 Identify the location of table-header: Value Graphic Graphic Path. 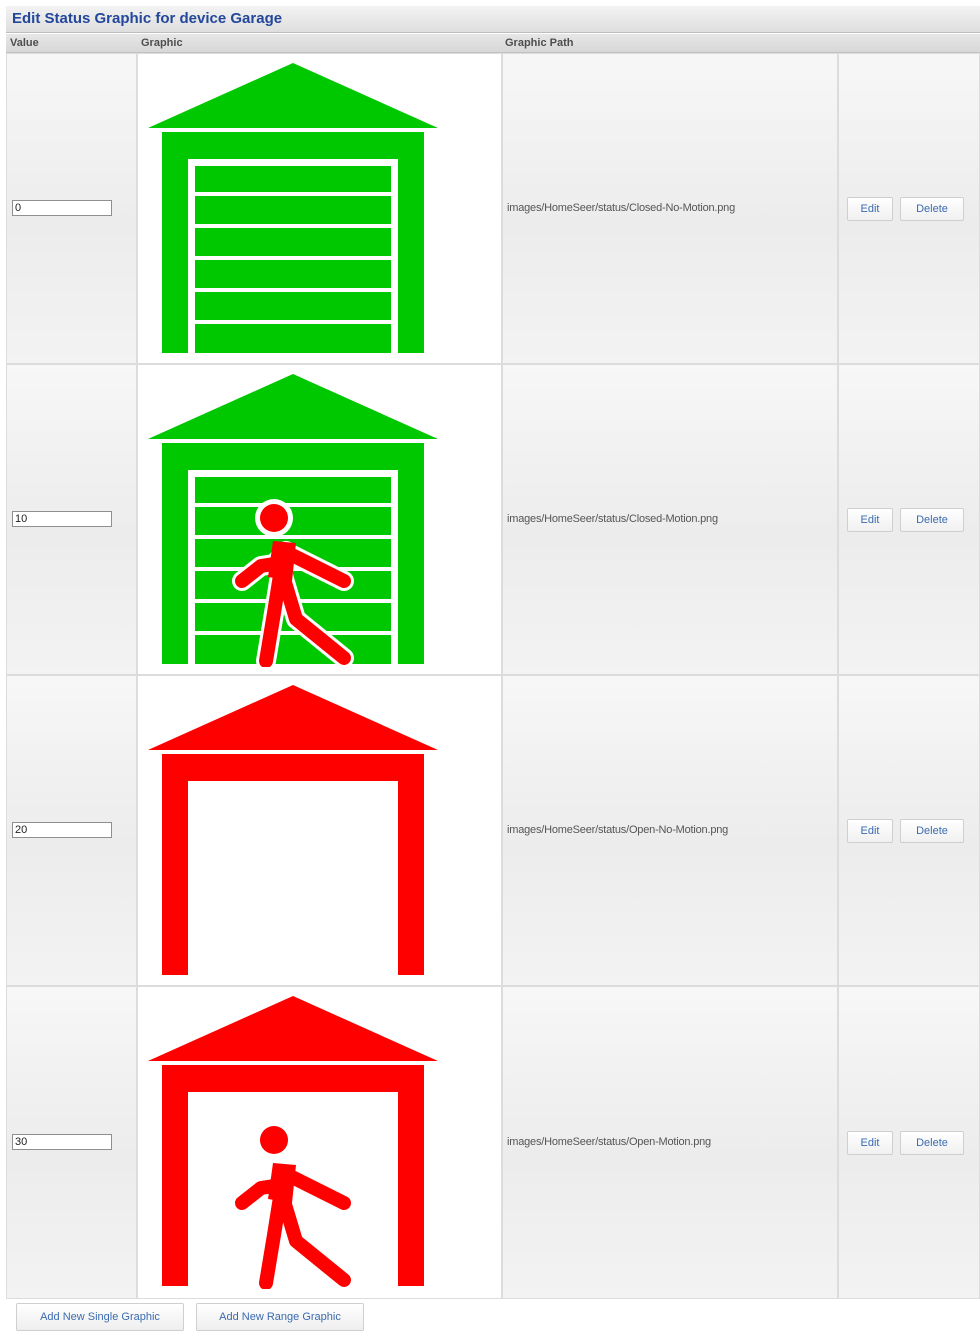
(493, 43).